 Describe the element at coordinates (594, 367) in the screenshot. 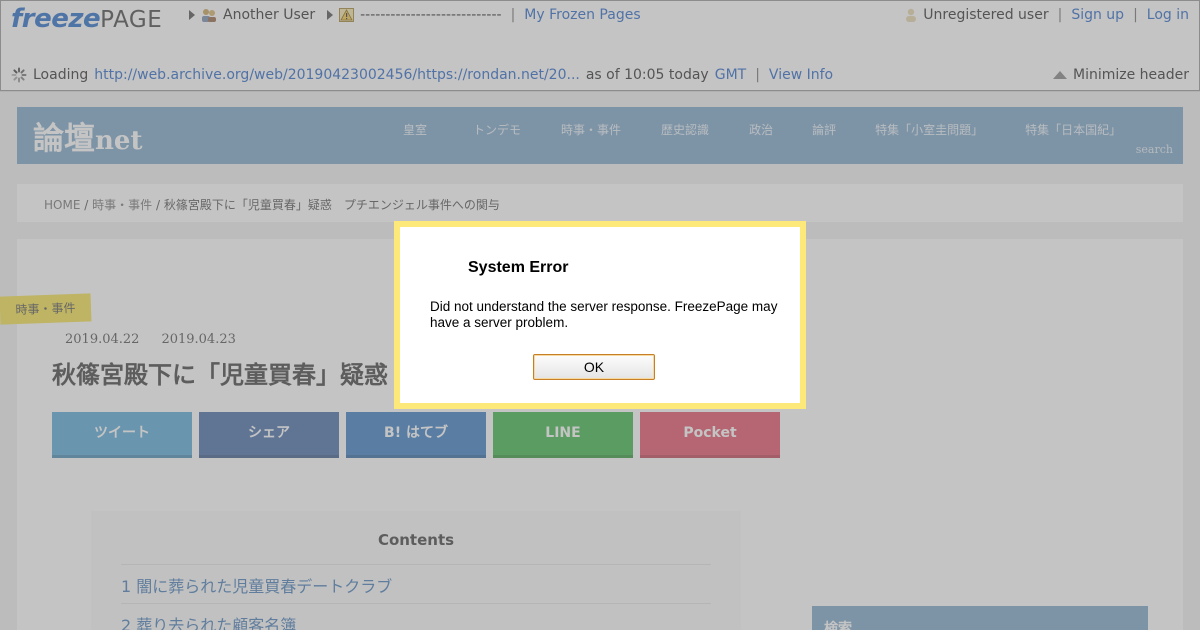

I see `ok-button: OK` at that location.